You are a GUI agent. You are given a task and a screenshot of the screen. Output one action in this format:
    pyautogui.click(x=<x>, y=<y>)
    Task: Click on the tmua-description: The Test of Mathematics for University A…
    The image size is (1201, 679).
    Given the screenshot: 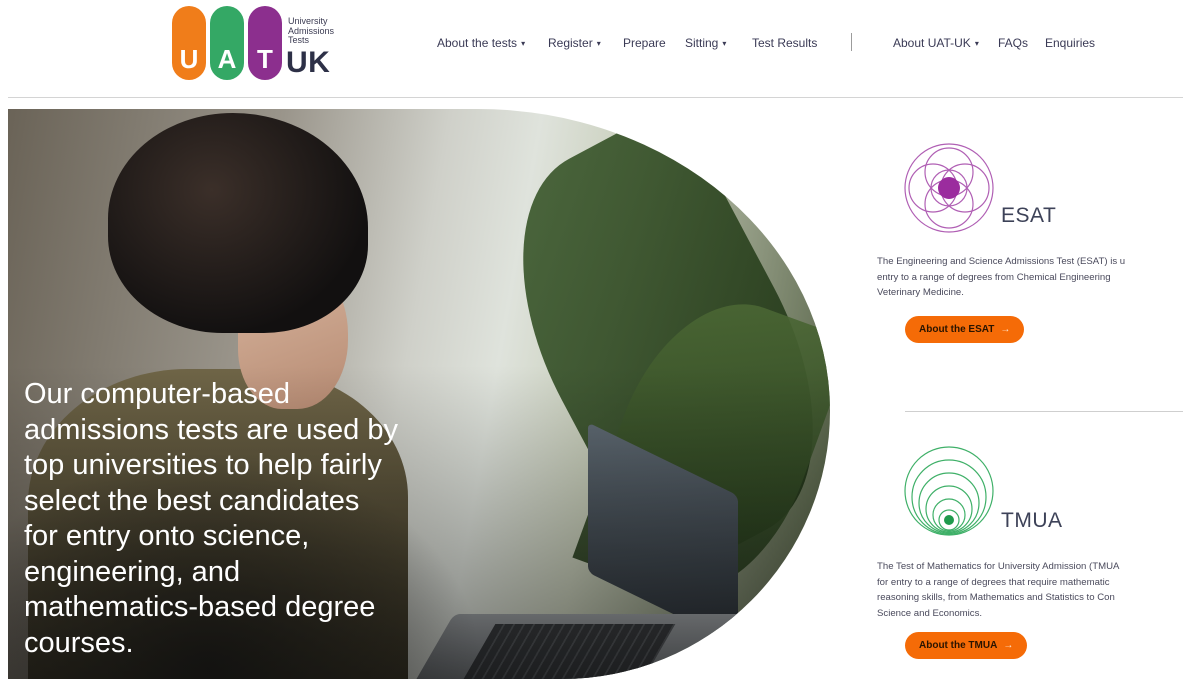 What is the action you would take?
    pyautogui.click(x=1030, y=590)
    